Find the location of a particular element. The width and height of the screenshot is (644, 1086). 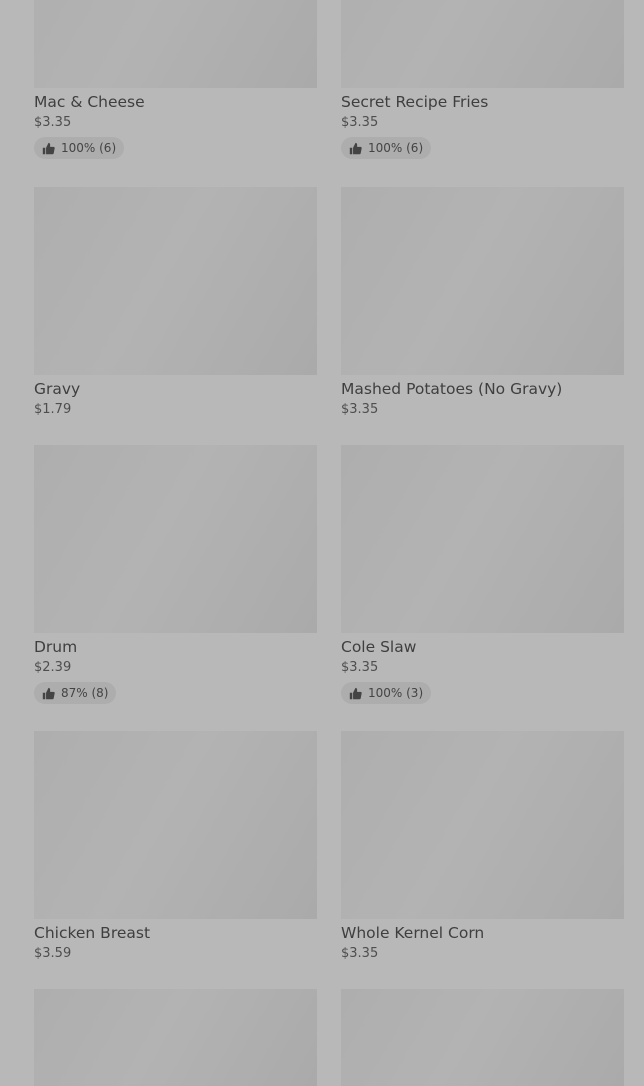

rating-badge: 100% (3) is located at coordinates (386, 693).